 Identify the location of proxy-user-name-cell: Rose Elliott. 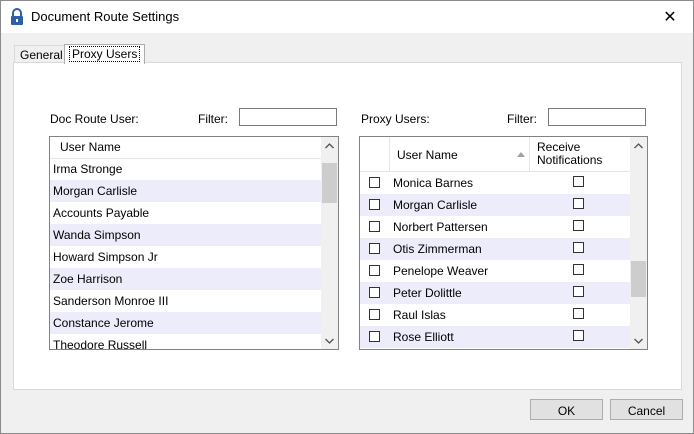
(423, 337).